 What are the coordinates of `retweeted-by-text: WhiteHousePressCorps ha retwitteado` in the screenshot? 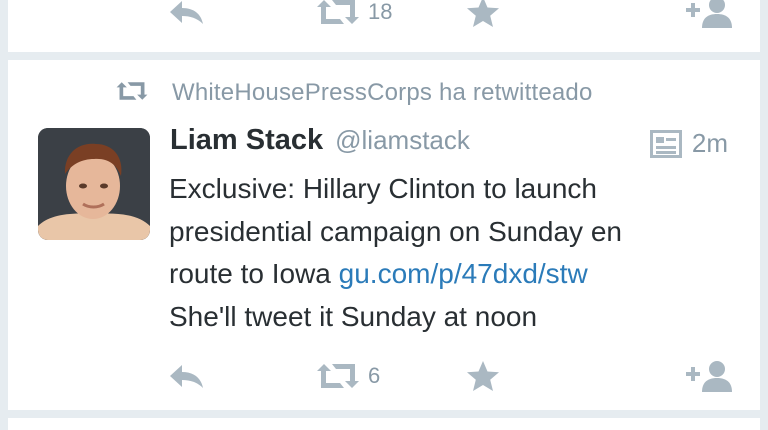 It's located at (382, 93).